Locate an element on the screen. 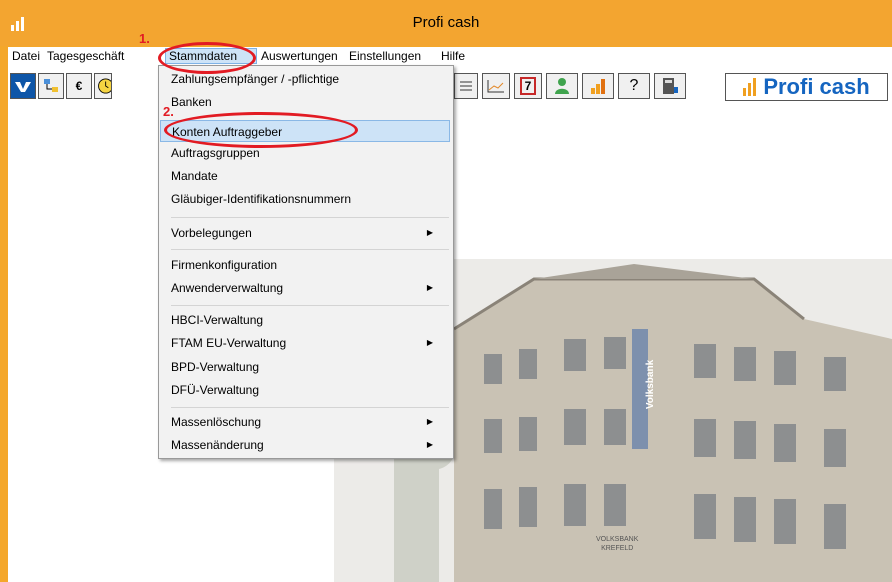  menu-item-banken: Banken is located at coordinates (306, 102).